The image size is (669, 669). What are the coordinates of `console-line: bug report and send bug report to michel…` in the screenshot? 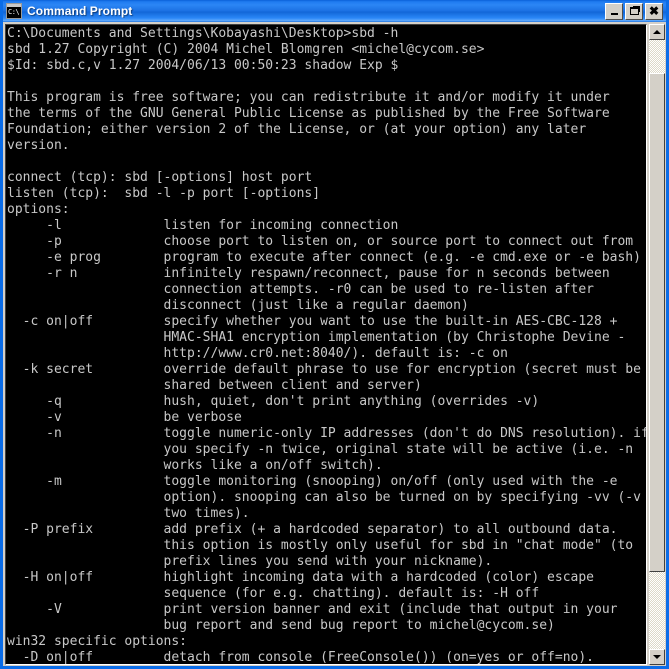 It's located at (281, 625).